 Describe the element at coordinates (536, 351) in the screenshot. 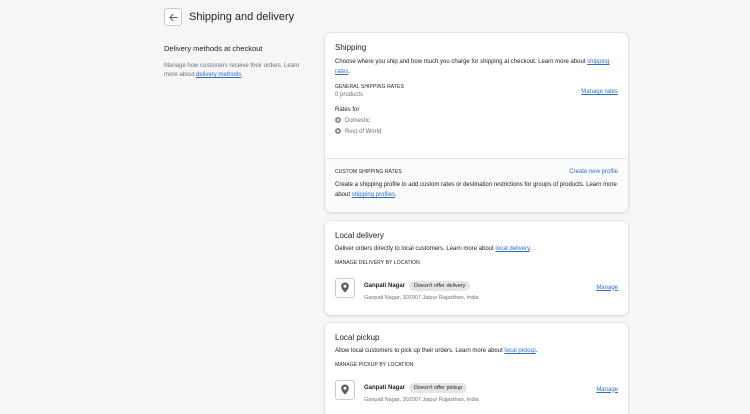

I see `local-pickup-desc-end: .` at that location.